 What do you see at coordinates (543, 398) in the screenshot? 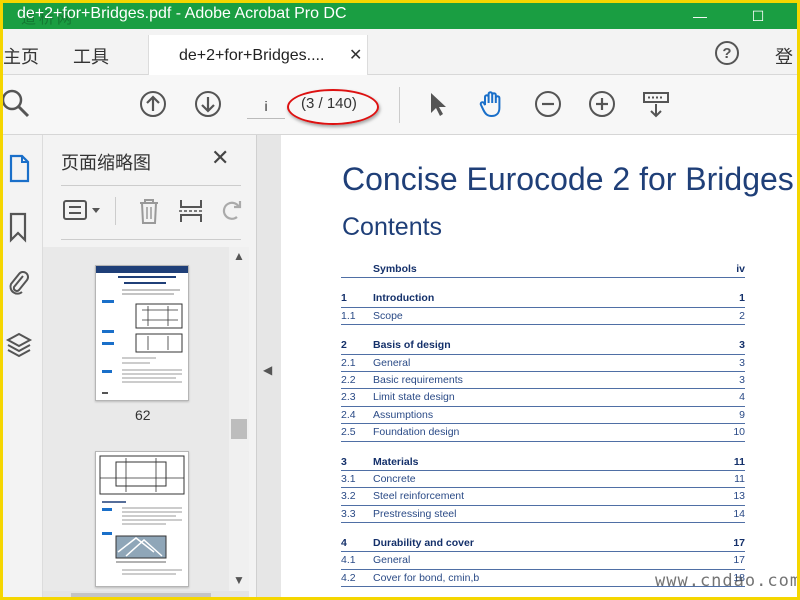
I see `toc-section-row: 2.3 Limit state design 4` at bounding box center [543, 398].